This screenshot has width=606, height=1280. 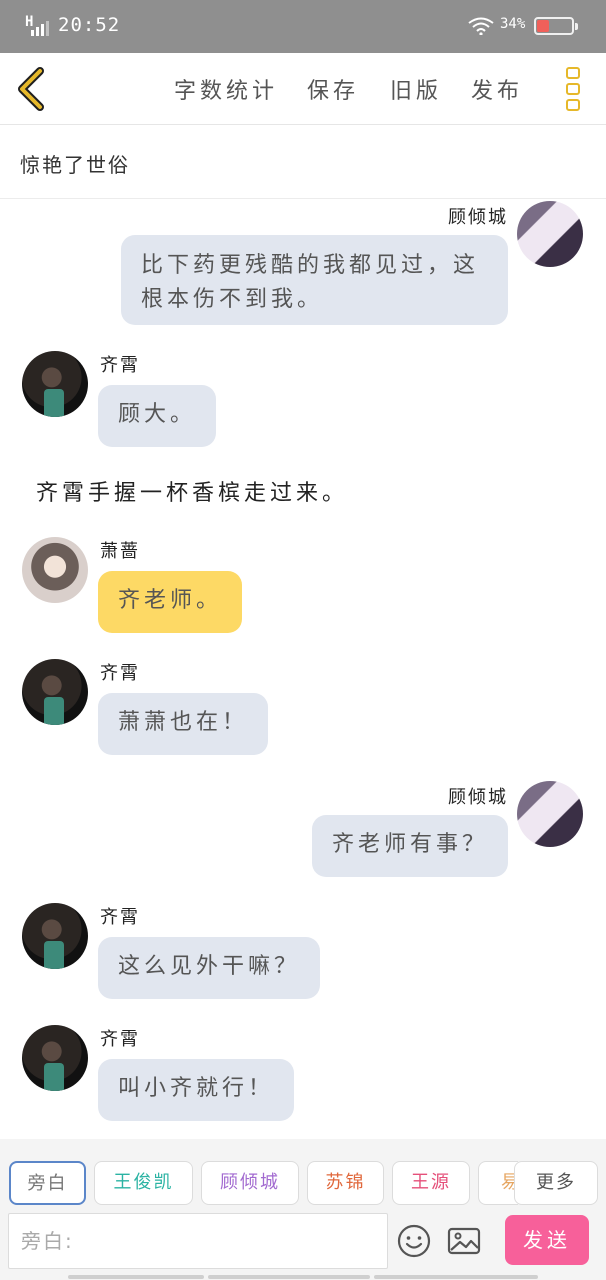 I want to click on message-input: 旁白:, so click(x=198, y=1241).